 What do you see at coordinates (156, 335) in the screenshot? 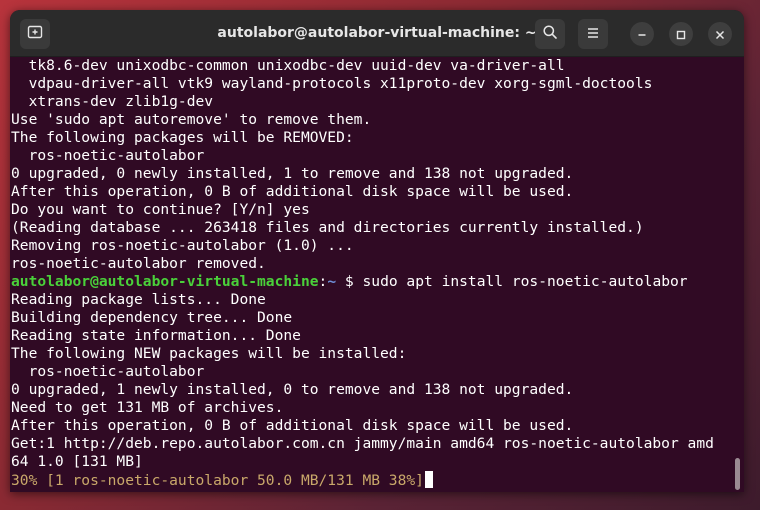
I see `terminal-line: Reading state information... Done` at bounding box center [156, 335].